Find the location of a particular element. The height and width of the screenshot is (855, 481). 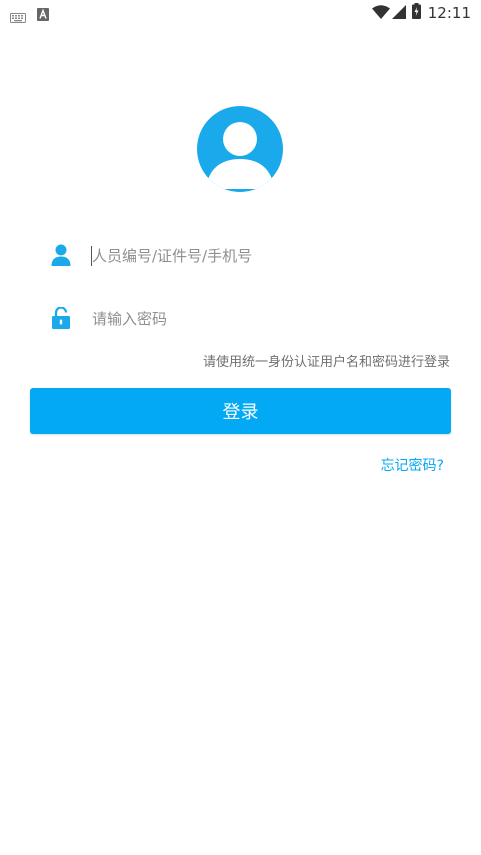

a-icon is located at coordinates (43, 15).